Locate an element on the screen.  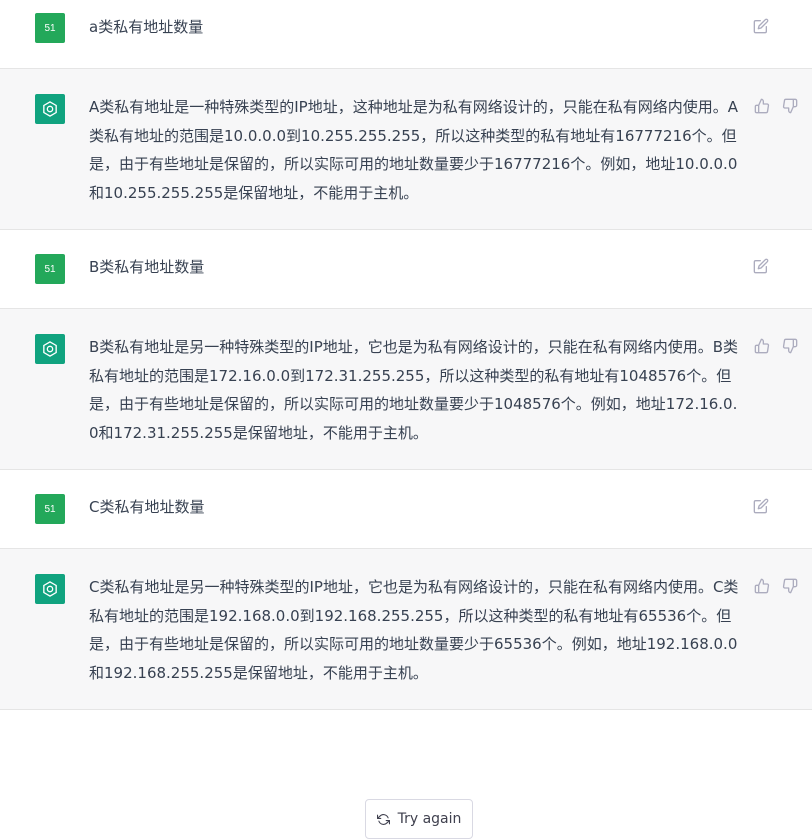
try-again-button: Try again is located at coordinates (419, 819).